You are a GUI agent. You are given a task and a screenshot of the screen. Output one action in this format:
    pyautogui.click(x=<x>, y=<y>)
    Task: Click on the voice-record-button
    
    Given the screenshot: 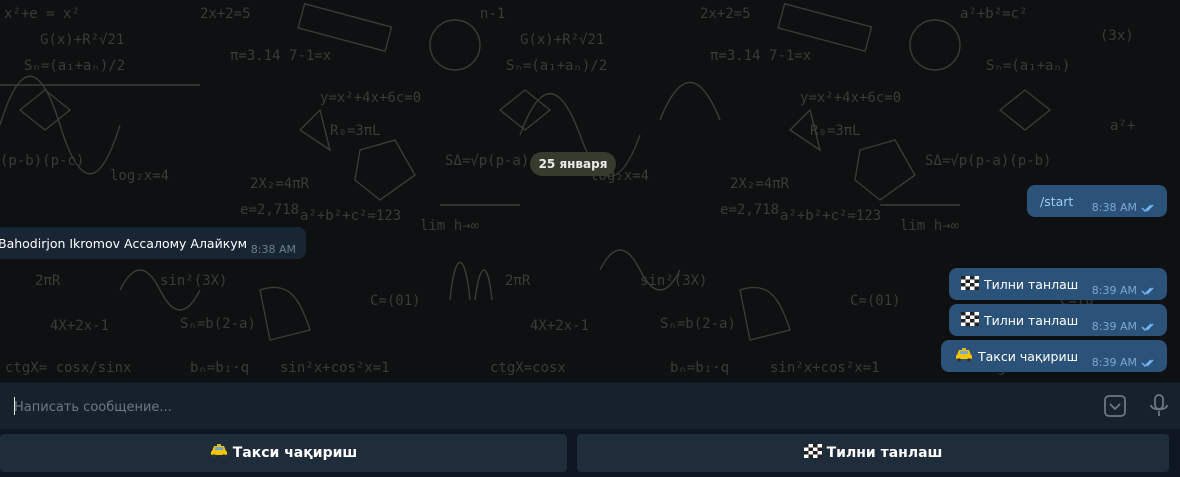 What is the action you would take?
    pyautogui.click(x=1159, y=406)
    